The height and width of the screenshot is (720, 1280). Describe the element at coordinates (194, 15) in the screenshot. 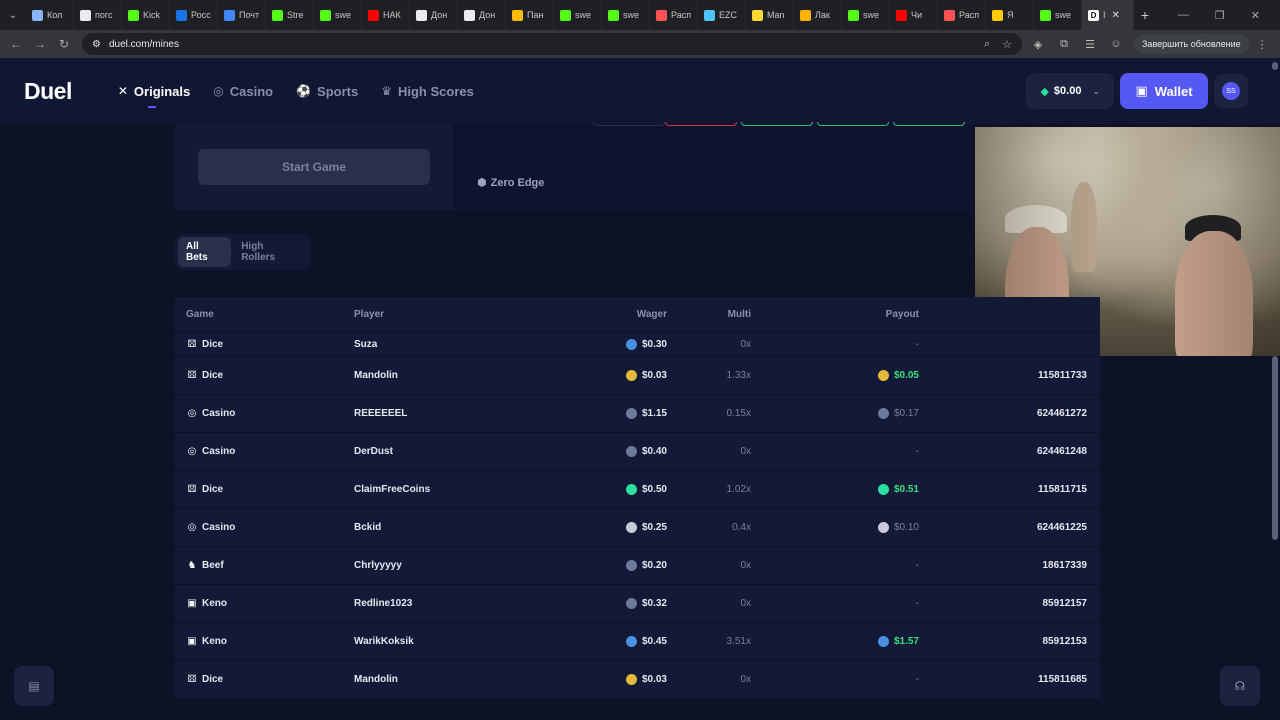

I see `browser-tab: Росс` at that location.